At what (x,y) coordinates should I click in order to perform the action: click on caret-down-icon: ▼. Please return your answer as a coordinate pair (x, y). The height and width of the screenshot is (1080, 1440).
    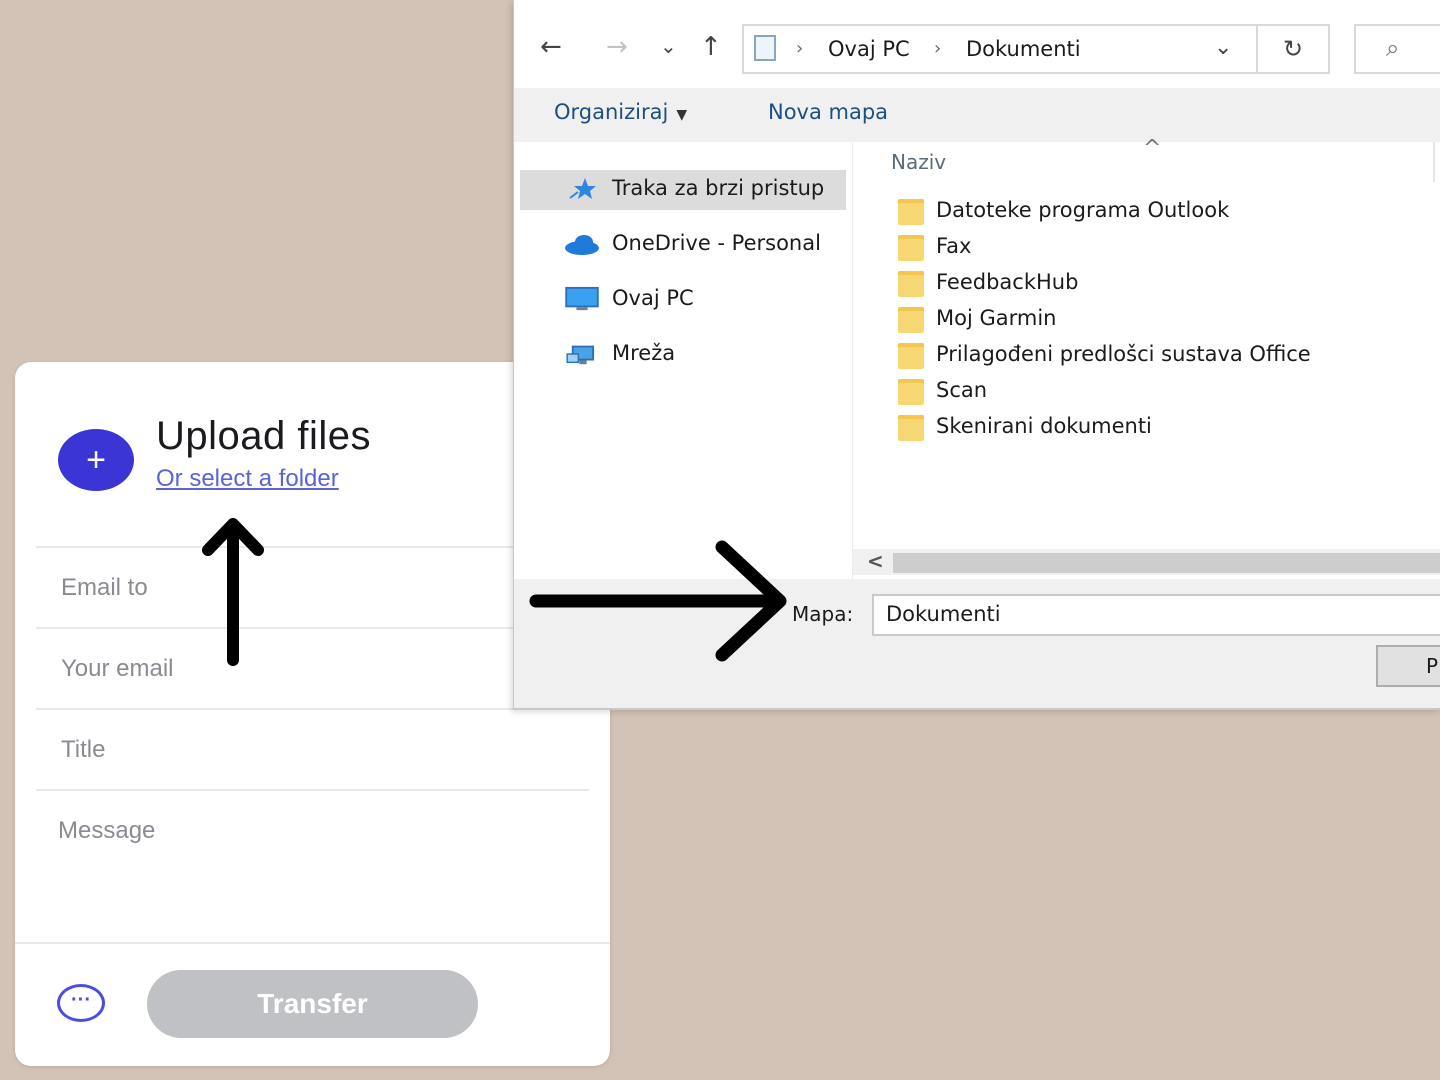
    Looking at the image, I should click on (682, 115).